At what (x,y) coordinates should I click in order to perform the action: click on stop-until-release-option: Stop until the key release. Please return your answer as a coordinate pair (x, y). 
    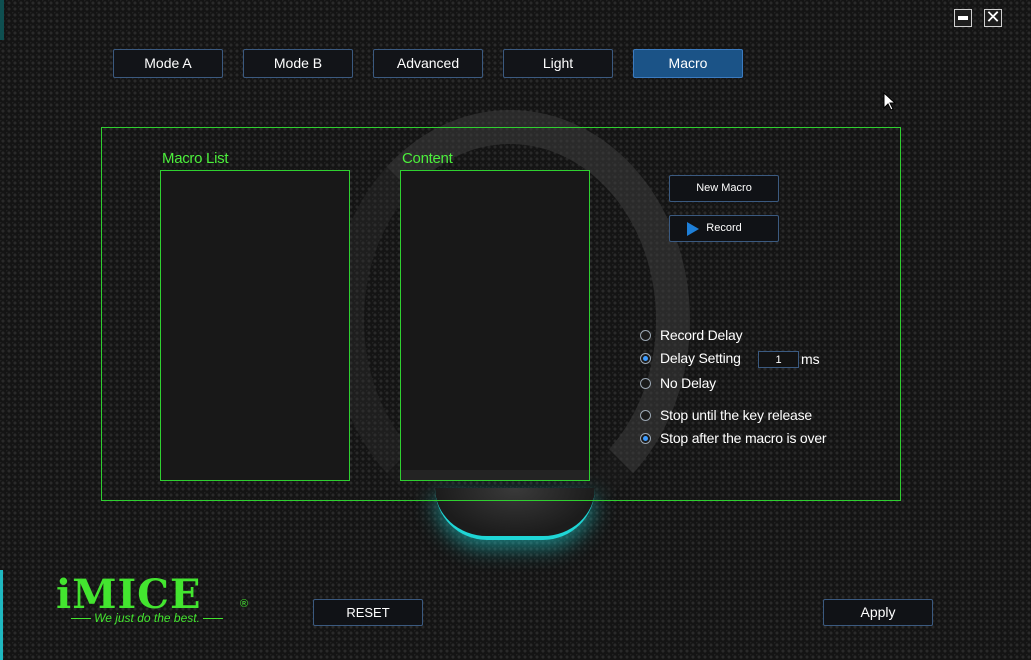
    Looking at the image, I should click on (726, 415).